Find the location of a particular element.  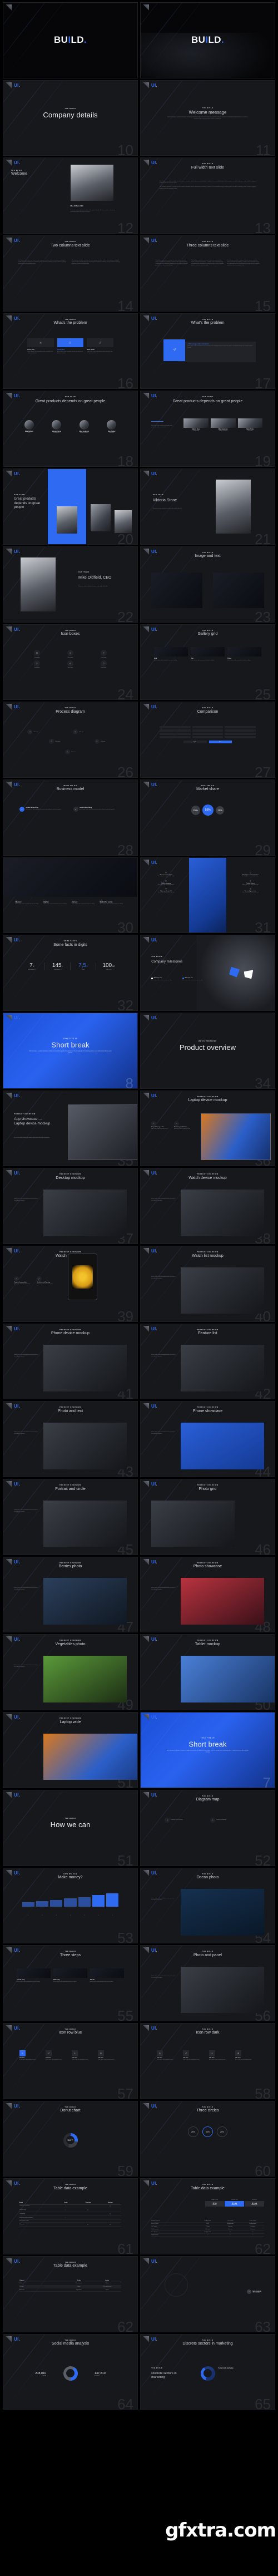

process-node: Market profitability is located at coordinates (218, 1820).